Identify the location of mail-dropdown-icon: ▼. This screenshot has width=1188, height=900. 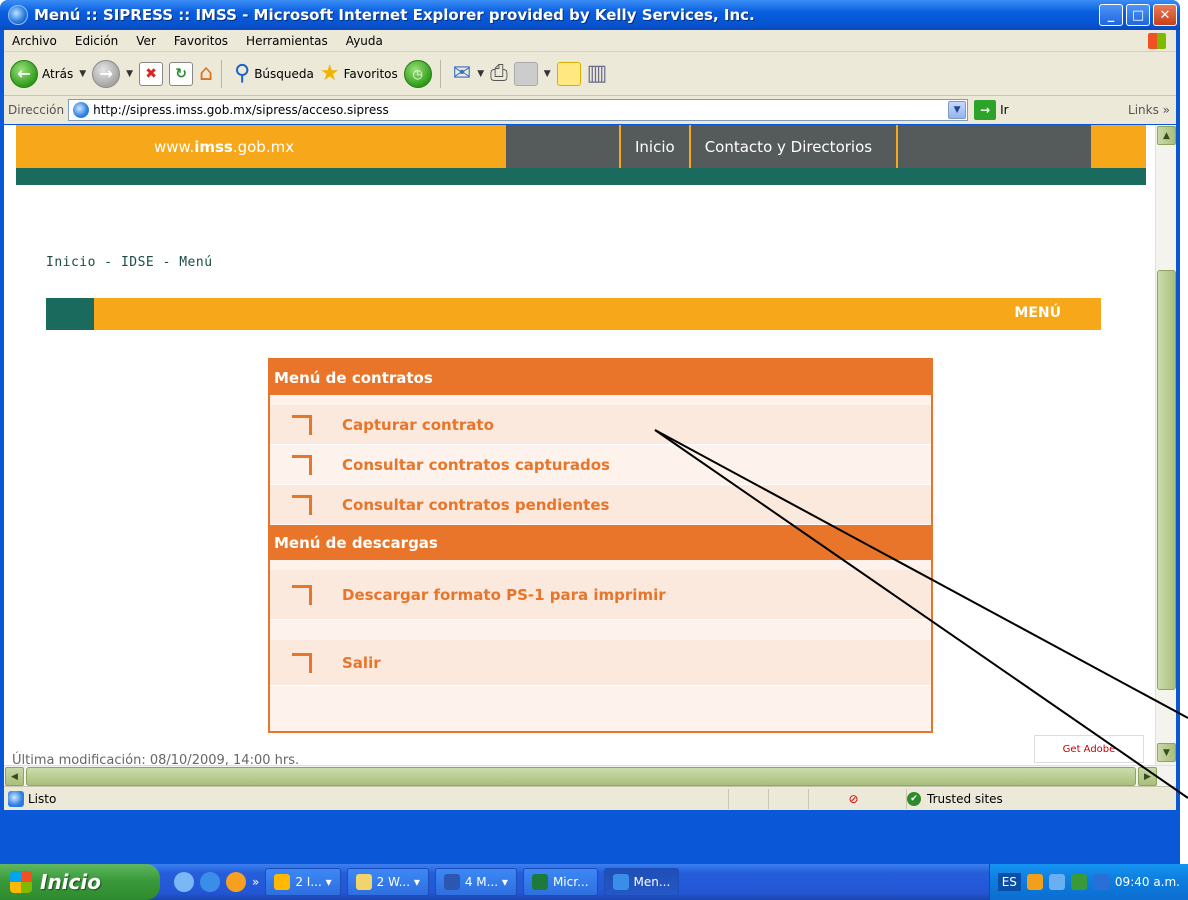
(480, 74).